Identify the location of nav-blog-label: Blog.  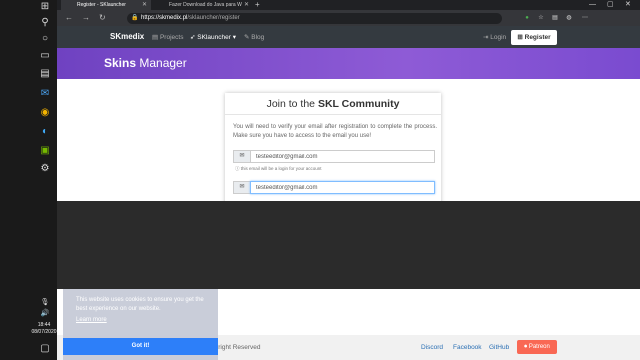
(258, 37).